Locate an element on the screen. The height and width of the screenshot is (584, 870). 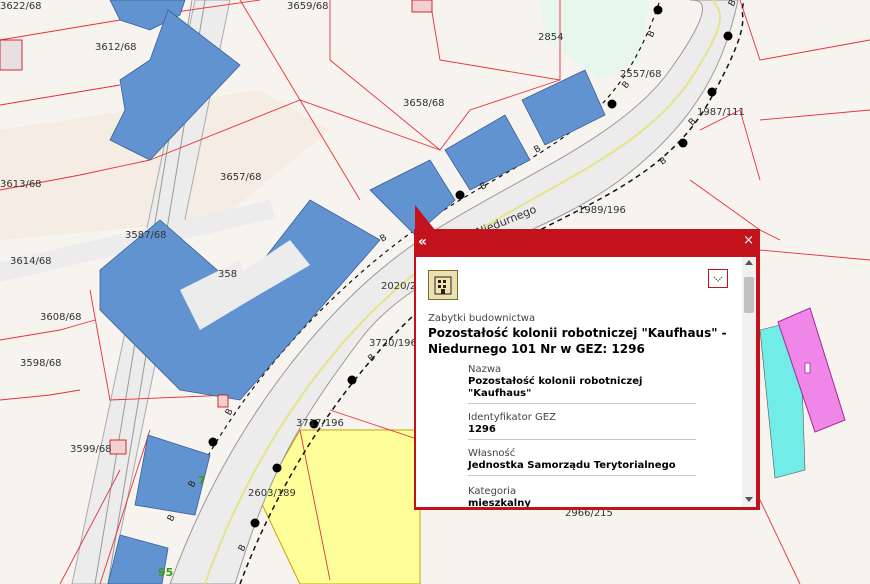
plot-label: 3717/196 is located at coordinates (320, 423).